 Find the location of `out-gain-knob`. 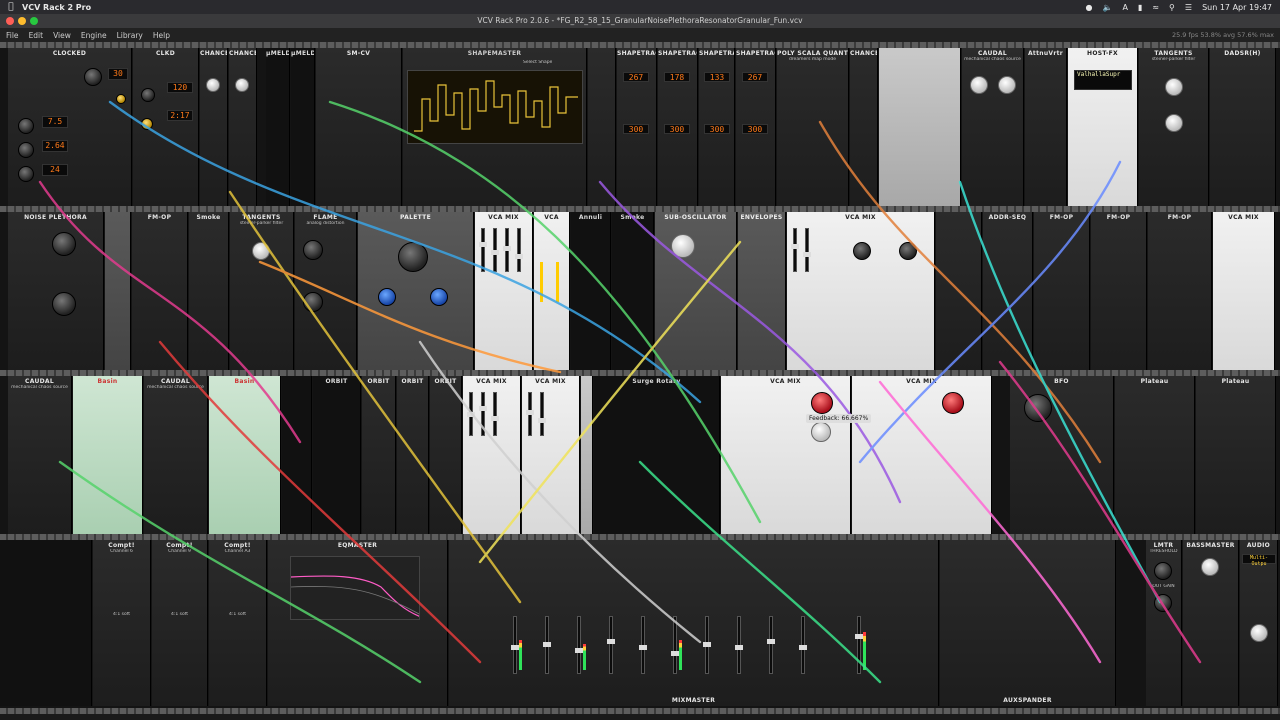

out-gain-knob is located at coordinates (1163, 603).